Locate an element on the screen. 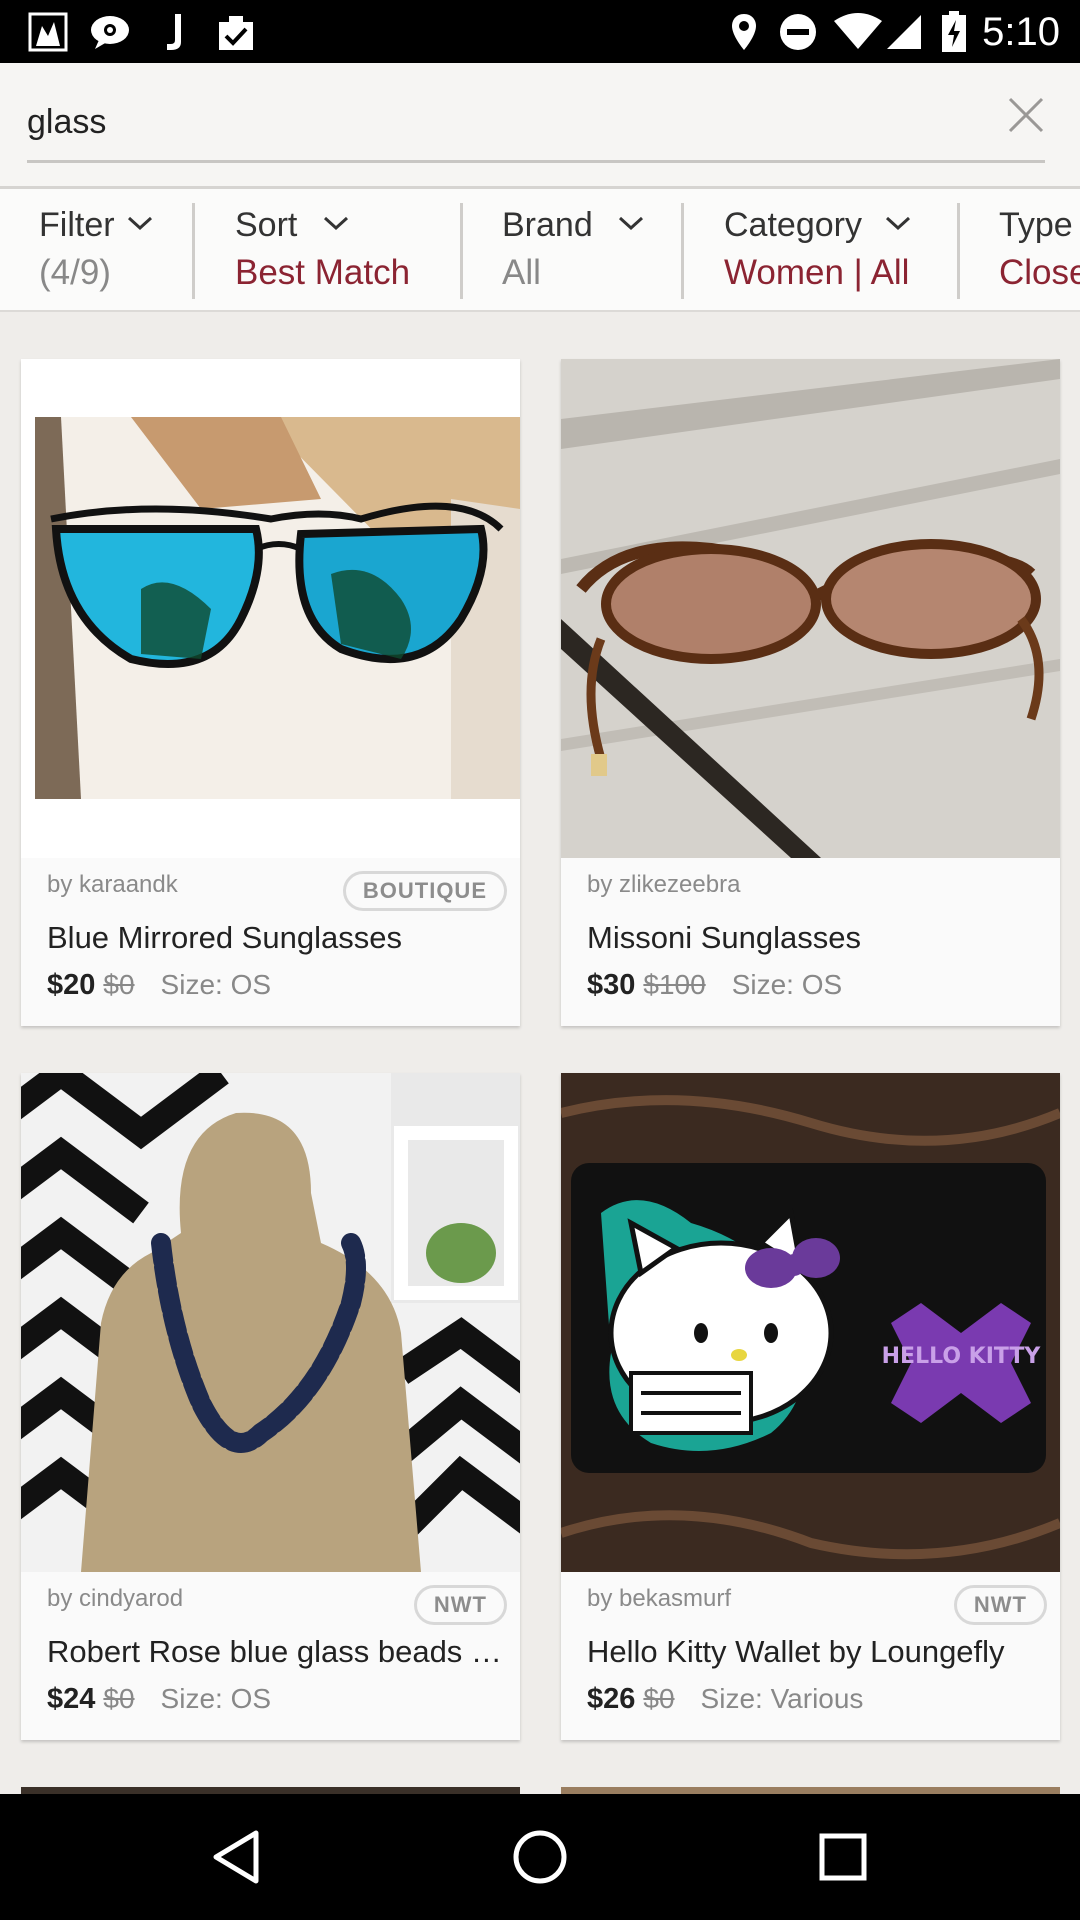  home-circle-icon is located at coordinates (540, 1857).